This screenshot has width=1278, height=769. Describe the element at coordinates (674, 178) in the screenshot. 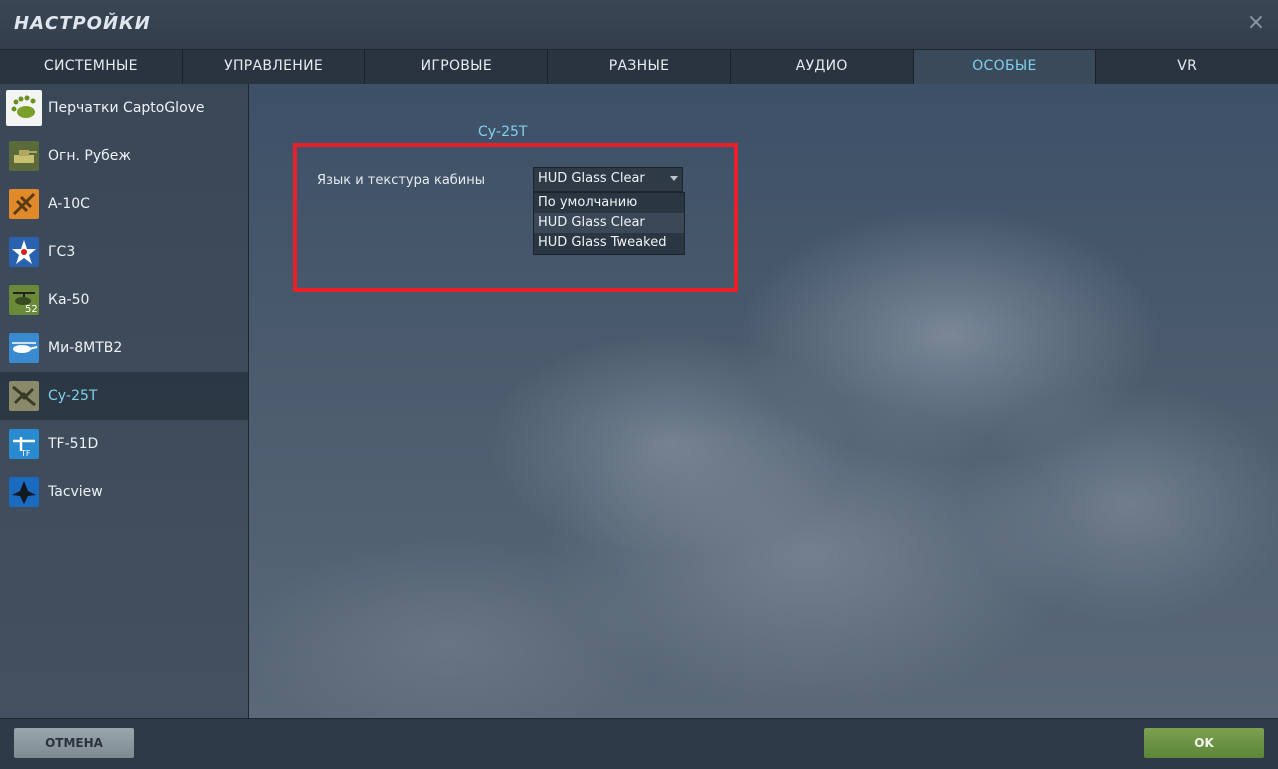

I see `chevron-down-icon` at that location.